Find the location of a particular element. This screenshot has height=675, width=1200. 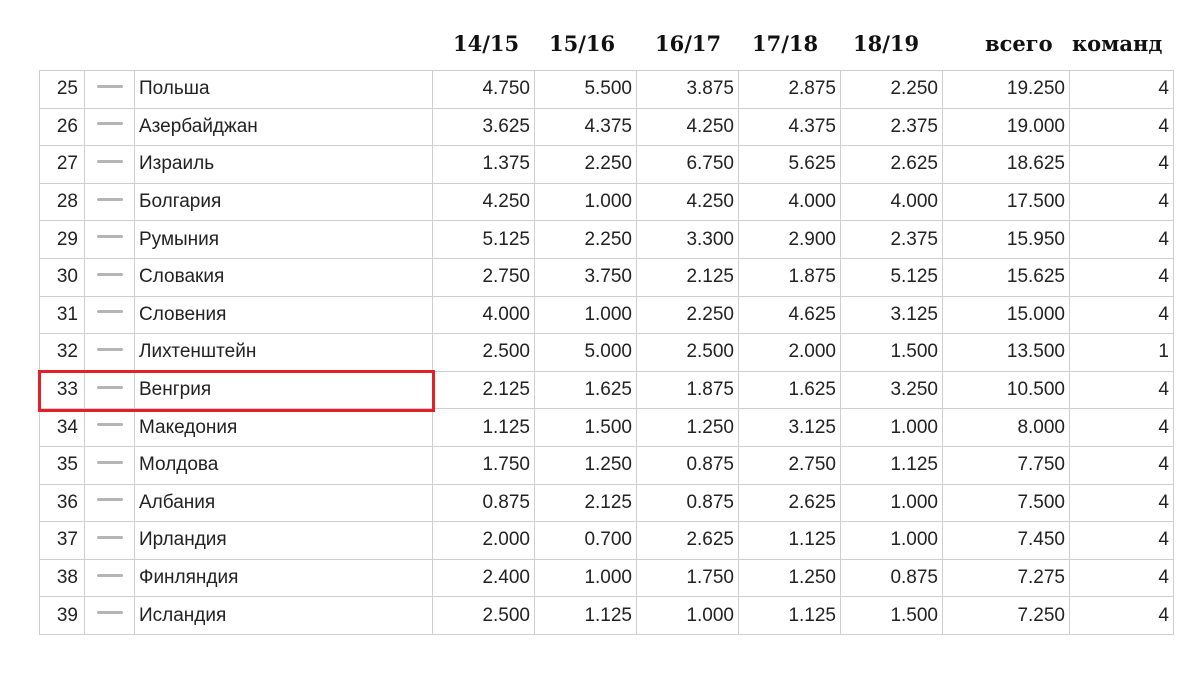

season-1-cell: 1.750 is located at coordinates (483, 465).